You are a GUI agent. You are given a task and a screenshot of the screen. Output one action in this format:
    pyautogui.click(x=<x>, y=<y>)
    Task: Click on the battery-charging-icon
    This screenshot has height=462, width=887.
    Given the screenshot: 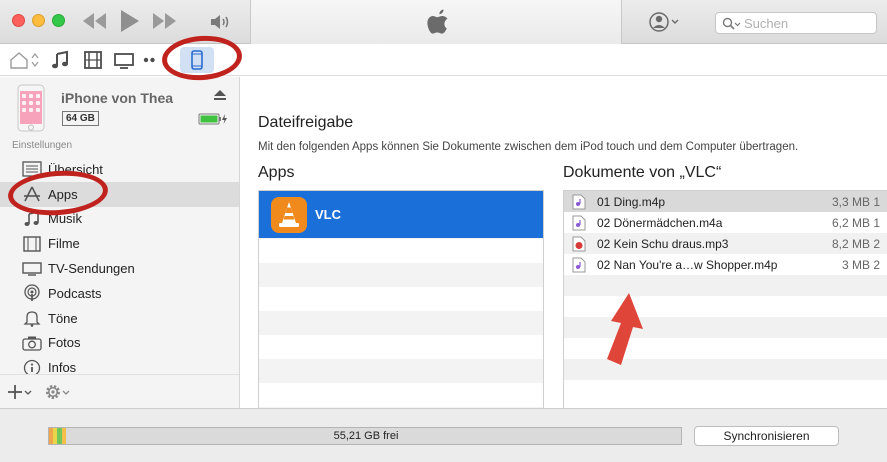 What is the action you would take?
    pyautogui.click(x=212, y=119)
    